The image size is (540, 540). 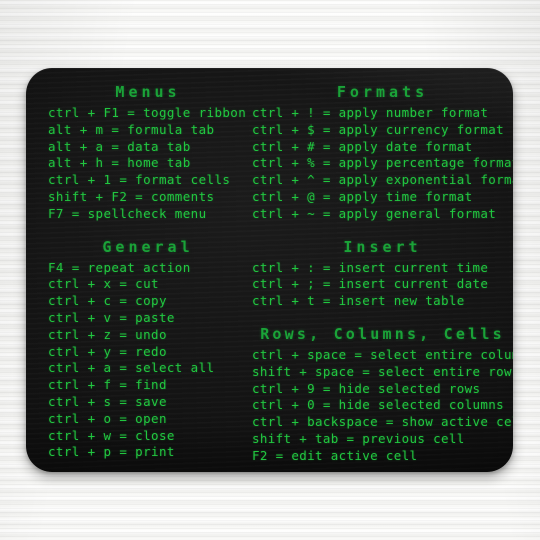 What do you see at coordinates (119, 163) in the screenshot?
I see `shortcut-line: alt + h = home tab` at bounding box center [119, 163].